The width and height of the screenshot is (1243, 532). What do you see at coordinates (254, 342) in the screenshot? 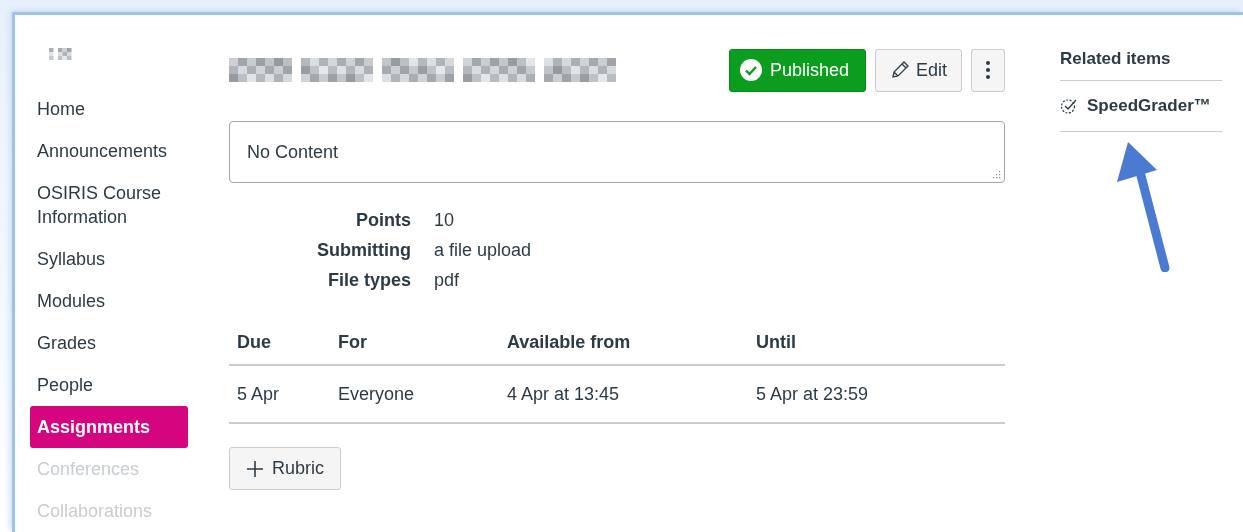
I see `column-header: Due` at bounding box center [254, 342].